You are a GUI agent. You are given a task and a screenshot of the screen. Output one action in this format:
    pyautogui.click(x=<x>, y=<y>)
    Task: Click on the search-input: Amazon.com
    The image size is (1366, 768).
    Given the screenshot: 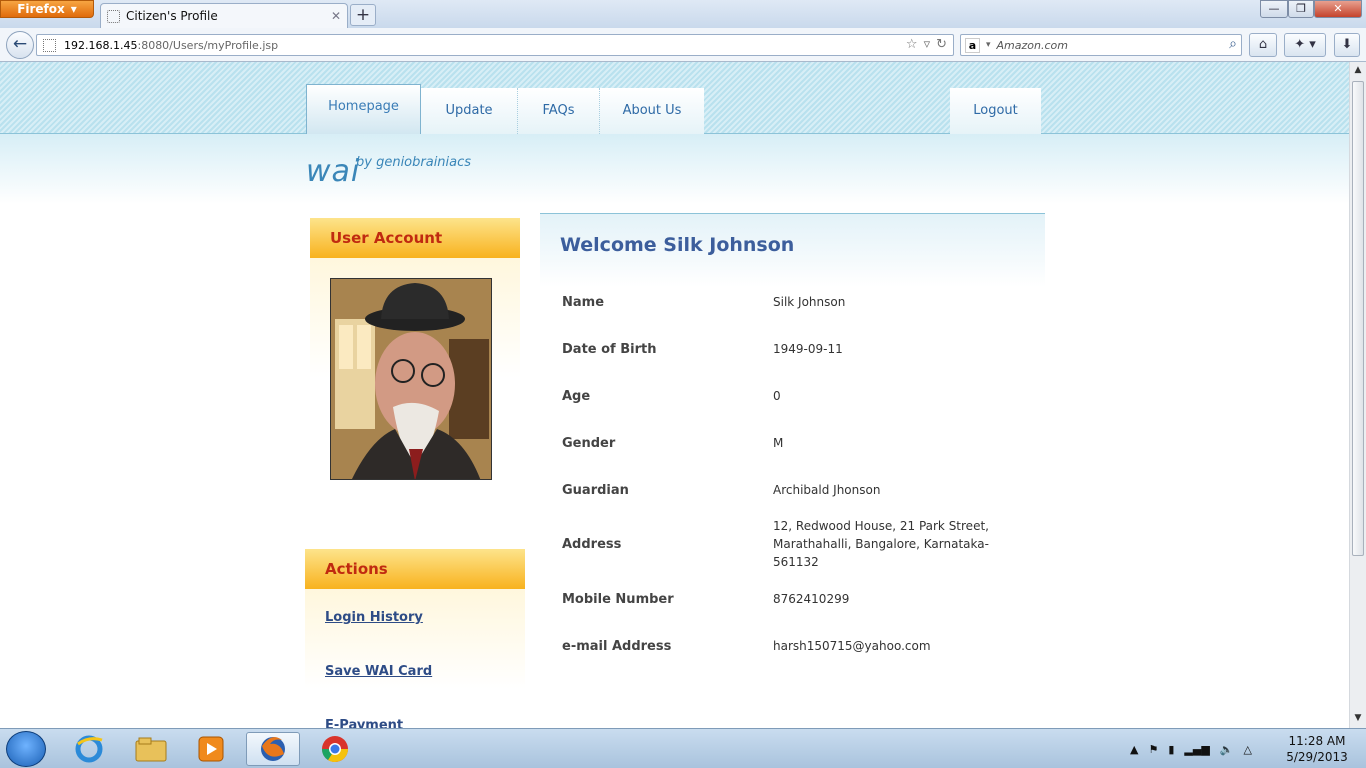 What is the action you would take?
    pyautogui.click(x=1032, y=45)
    